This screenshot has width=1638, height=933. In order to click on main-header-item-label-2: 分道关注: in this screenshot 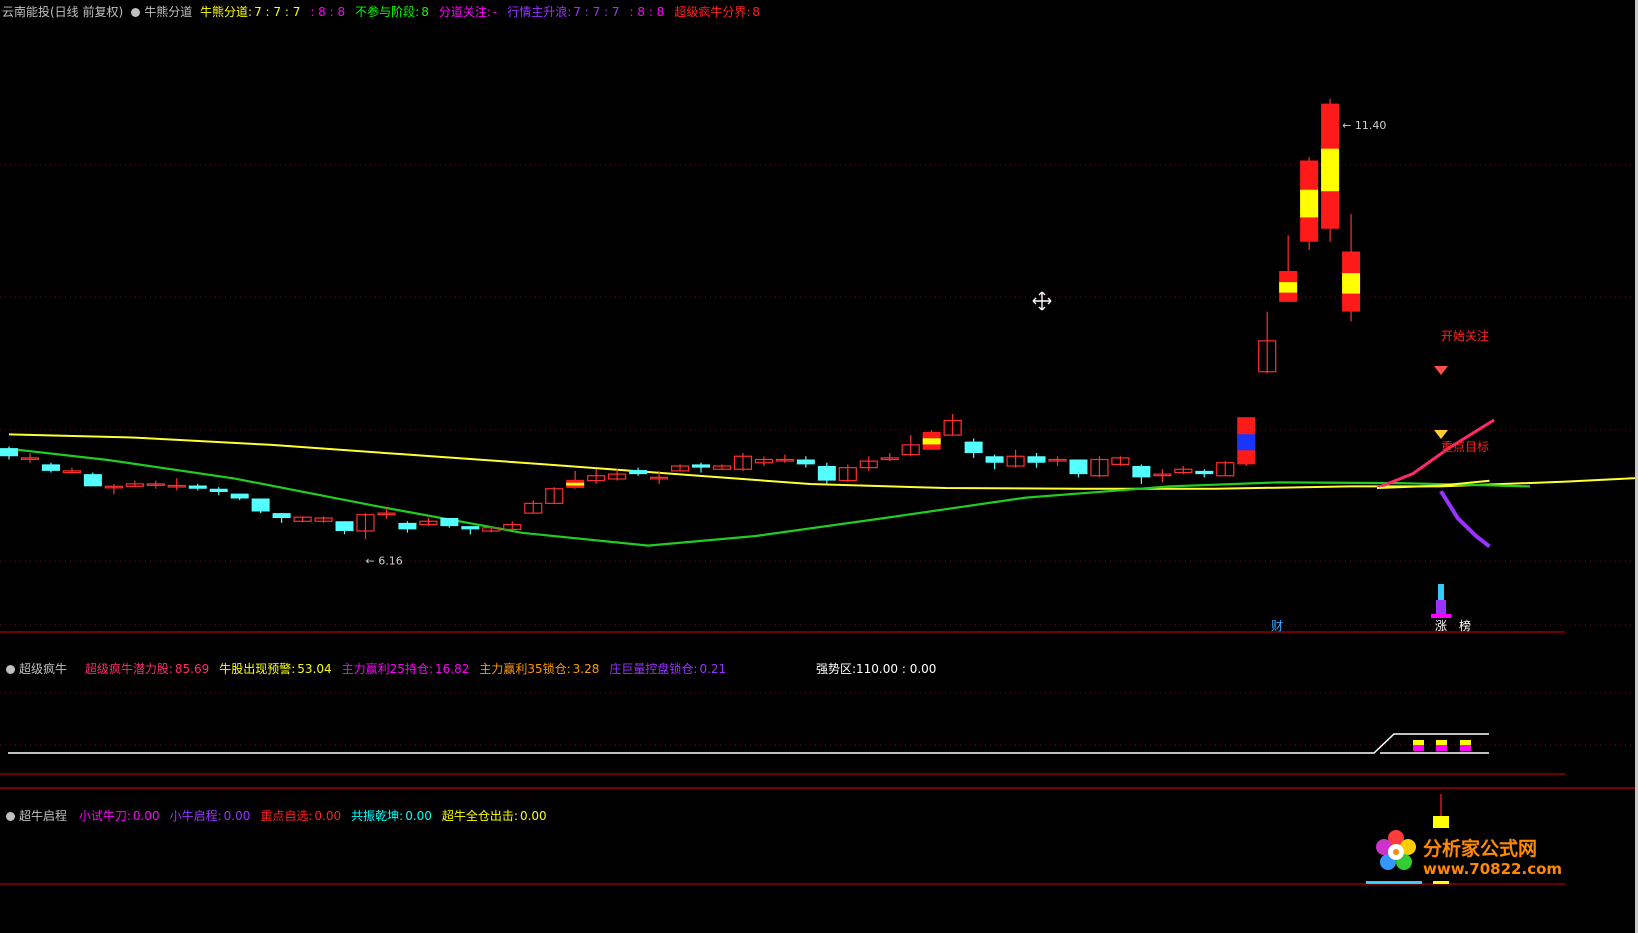, I will do `click(464, 12)`.